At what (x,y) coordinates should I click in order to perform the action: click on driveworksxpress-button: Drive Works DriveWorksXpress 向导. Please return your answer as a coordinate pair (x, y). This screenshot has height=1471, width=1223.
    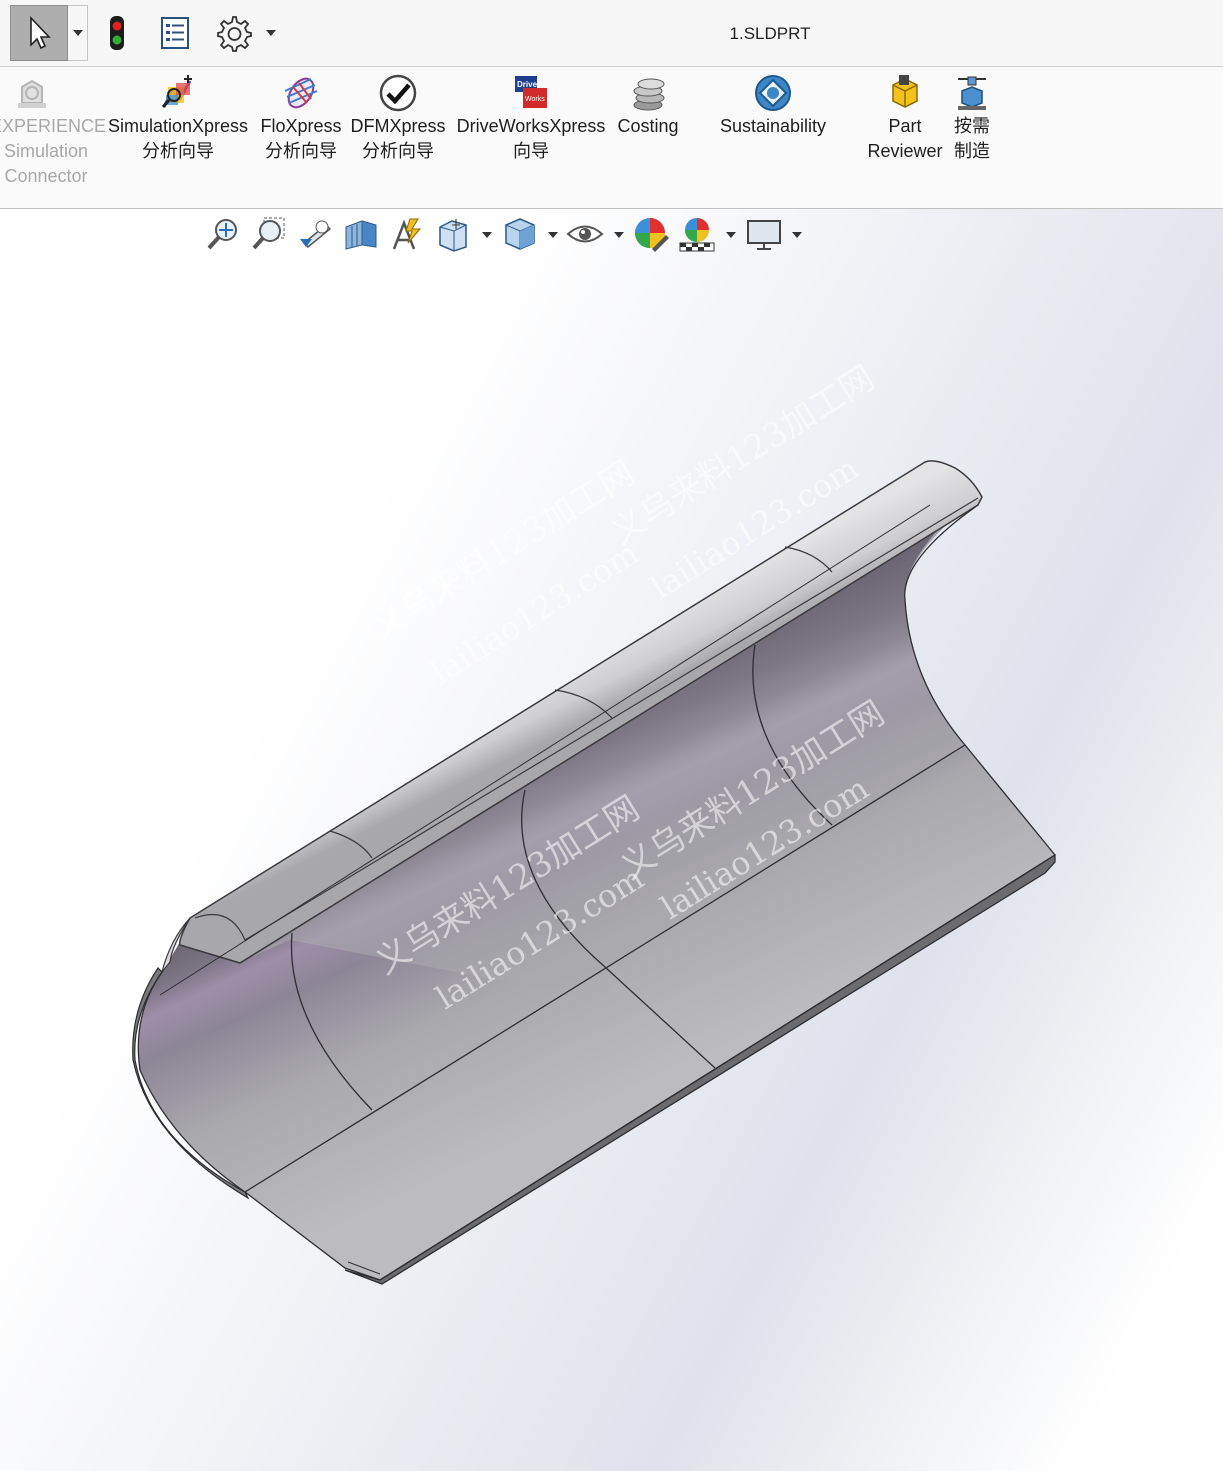
    Looking at the image, I should click on (531, 122).